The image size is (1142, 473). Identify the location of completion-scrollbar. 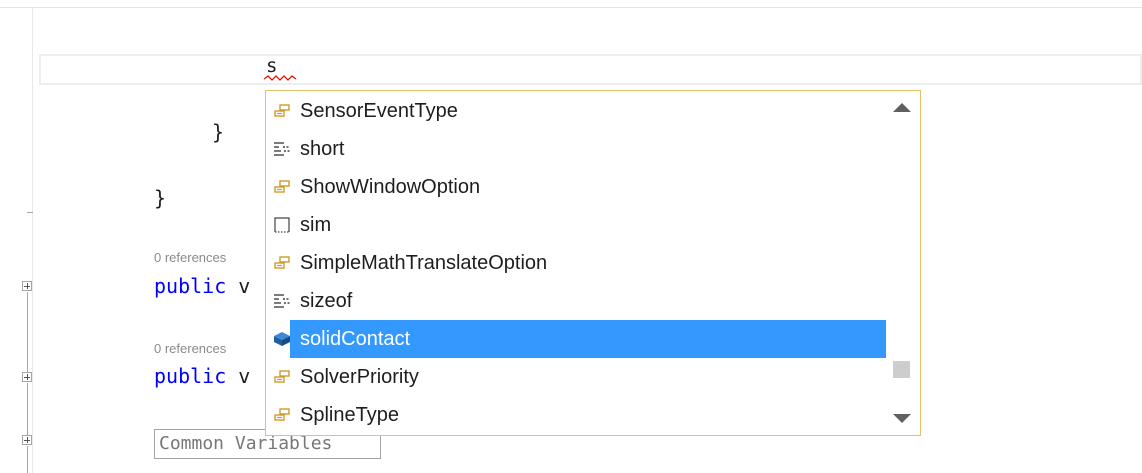
(903, 263).